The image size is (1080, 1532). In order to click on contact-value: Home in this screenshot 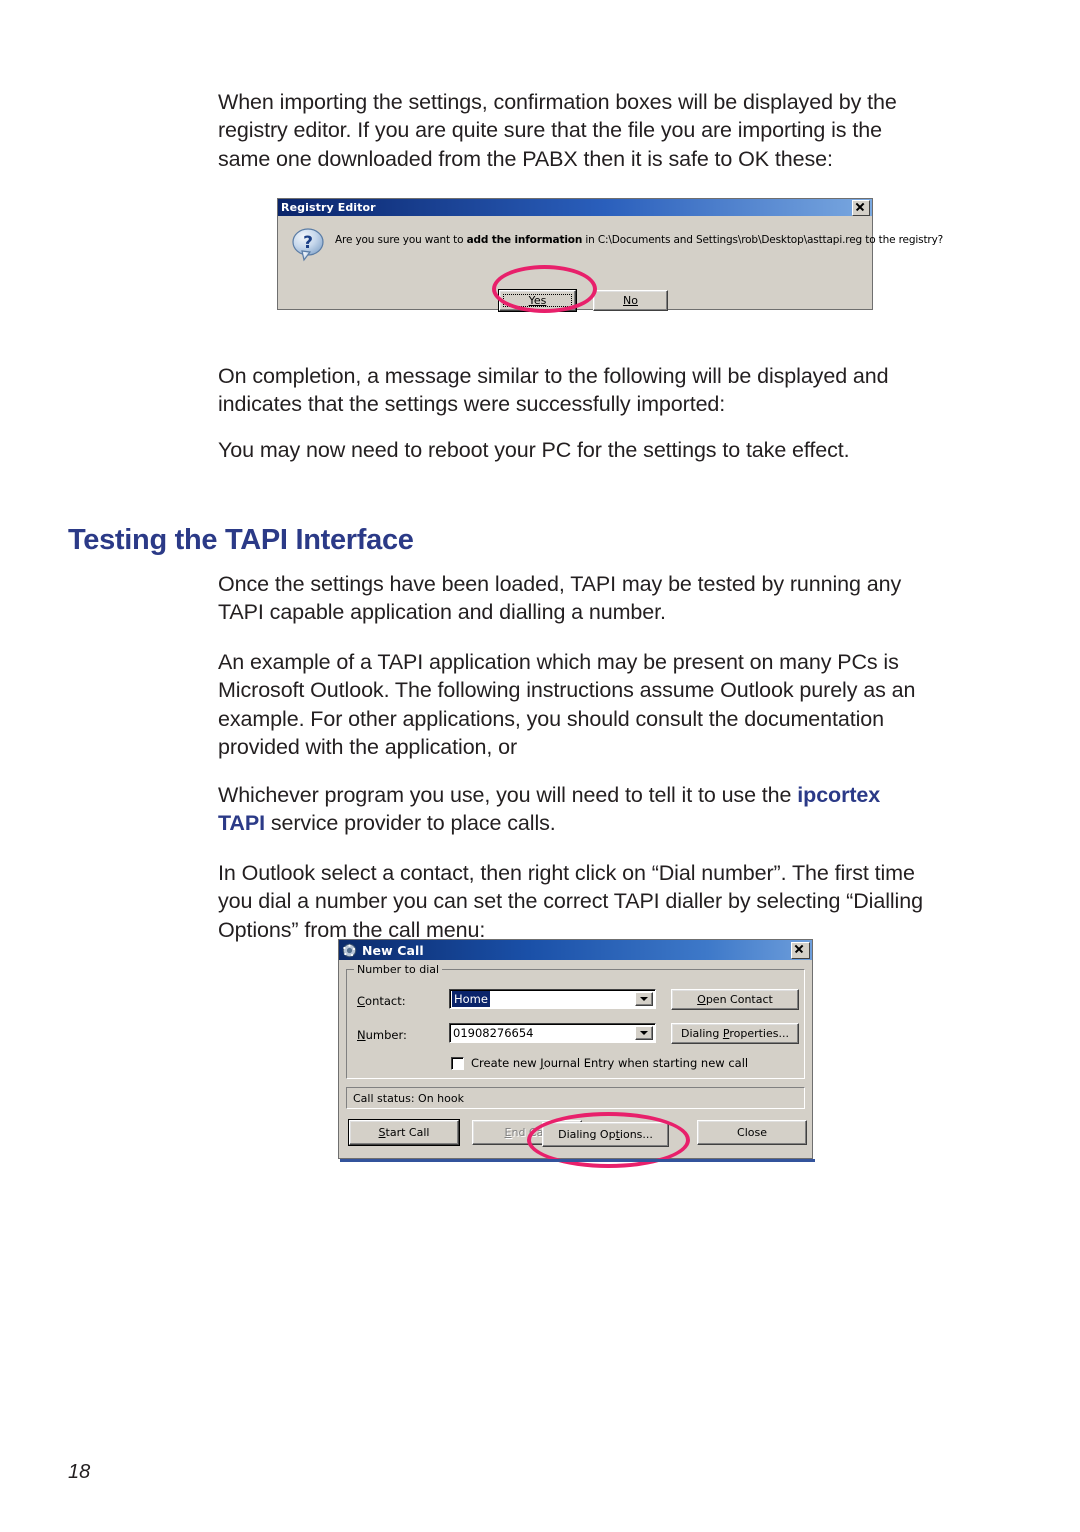, I will do `click(471, 999)`.